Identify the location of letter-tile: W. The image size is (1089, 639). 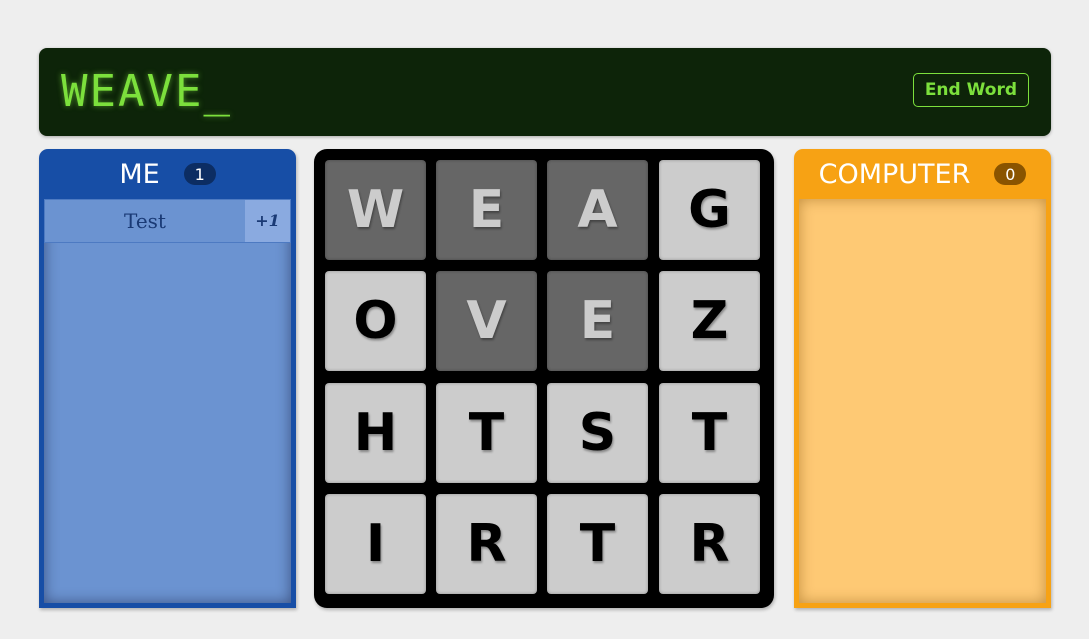
(375, 210).